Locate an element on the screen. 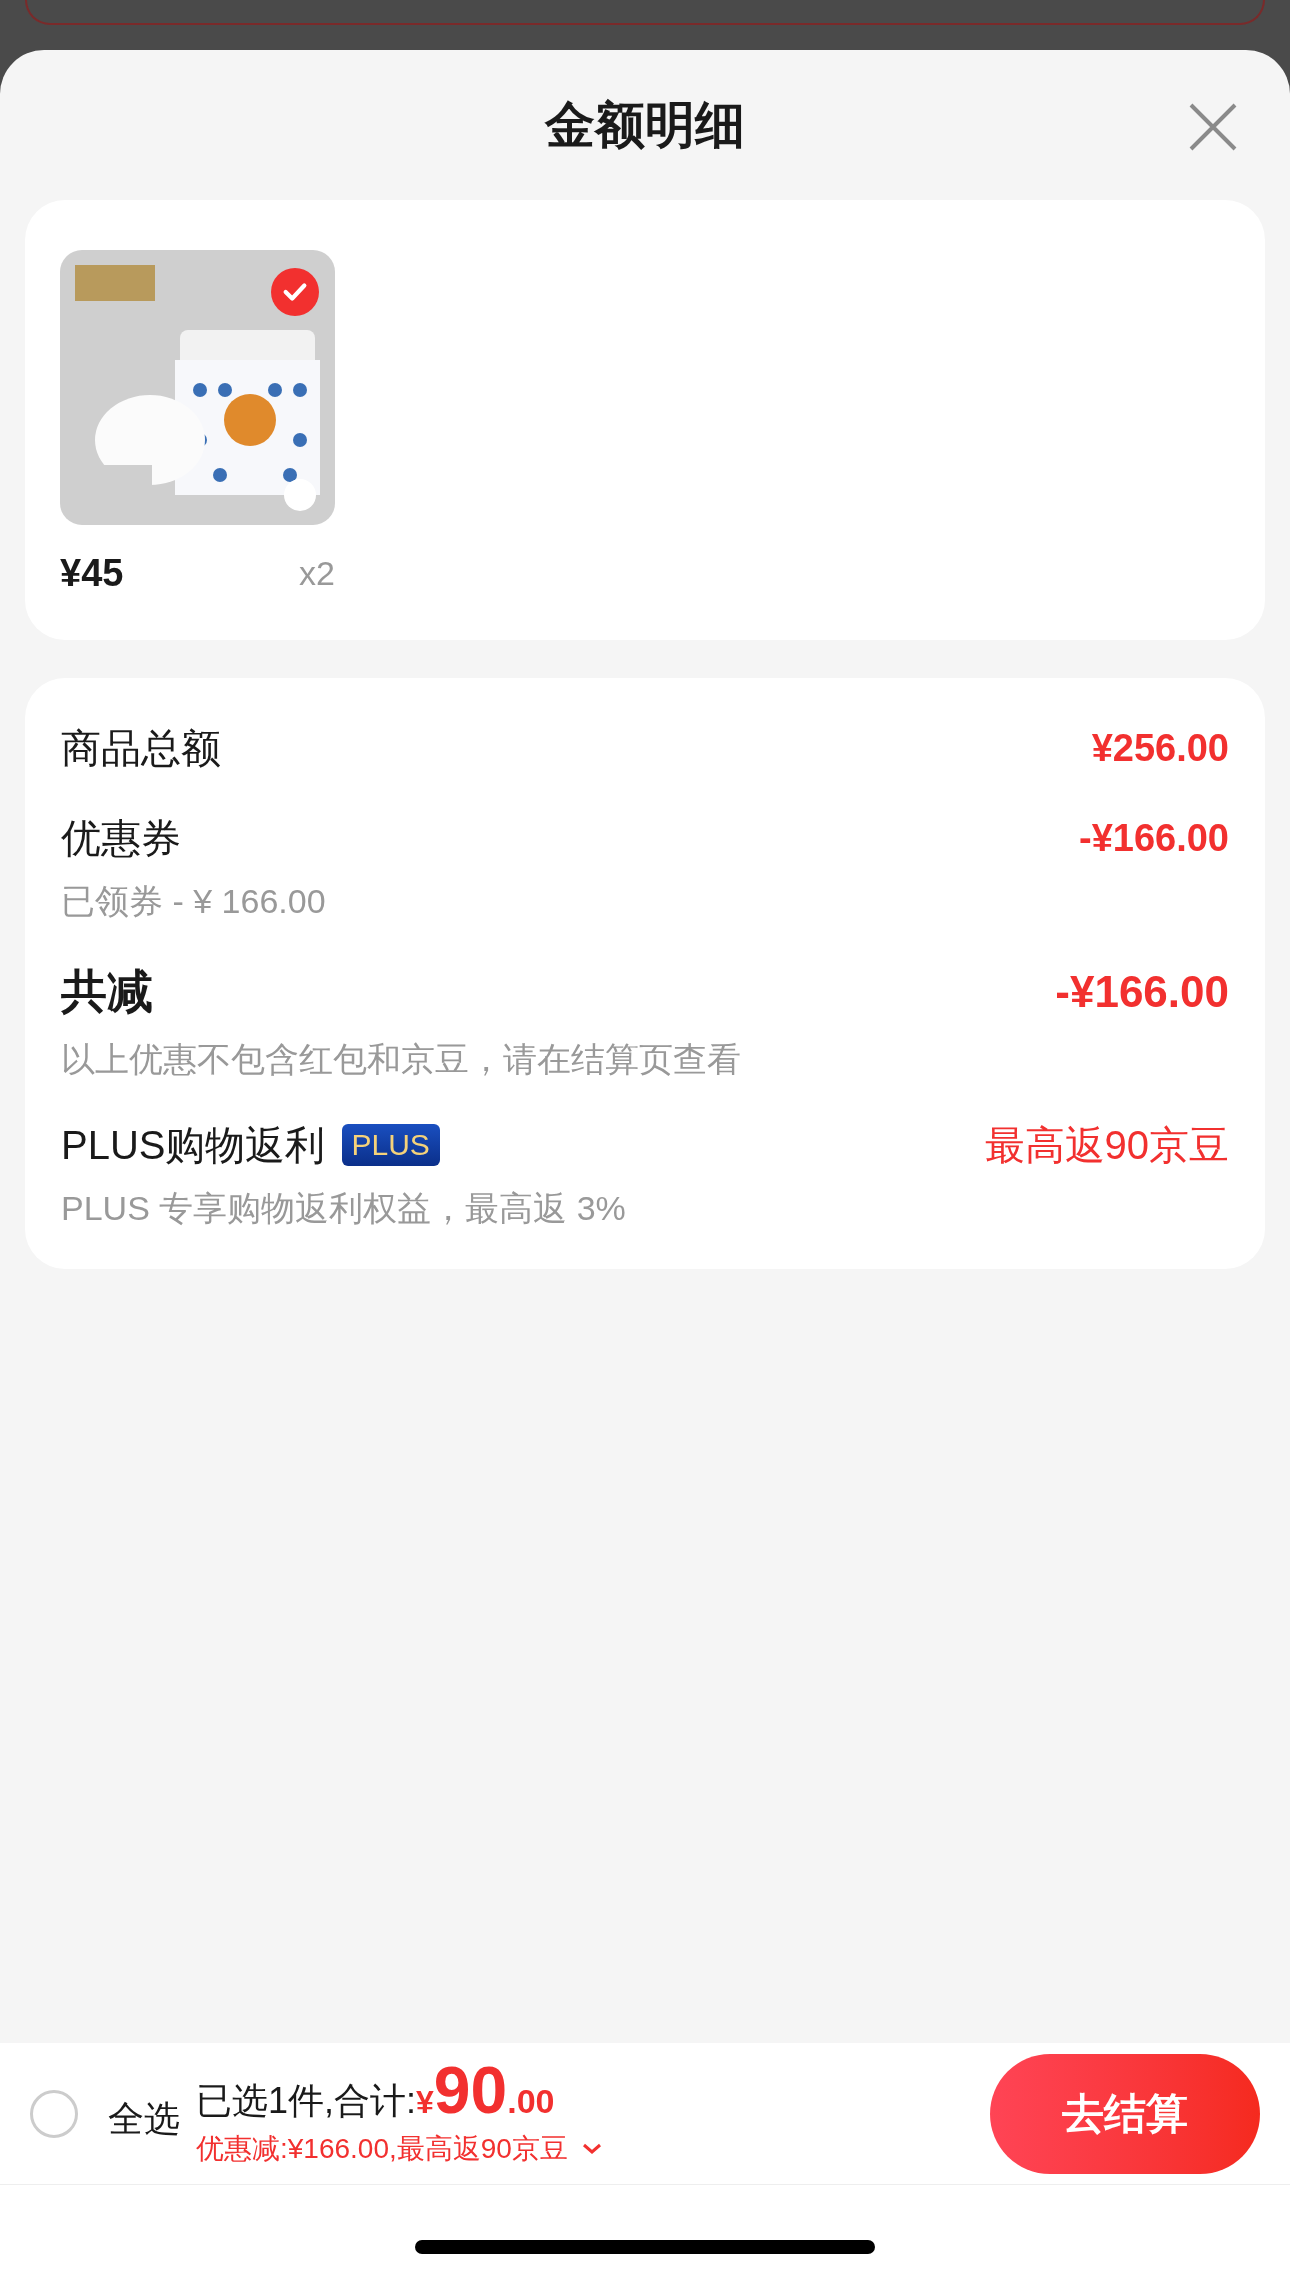 The height and width of the screenshot is (2289, 1290). checkout-button: 去结算 is located at coordinates (1125, 2113).